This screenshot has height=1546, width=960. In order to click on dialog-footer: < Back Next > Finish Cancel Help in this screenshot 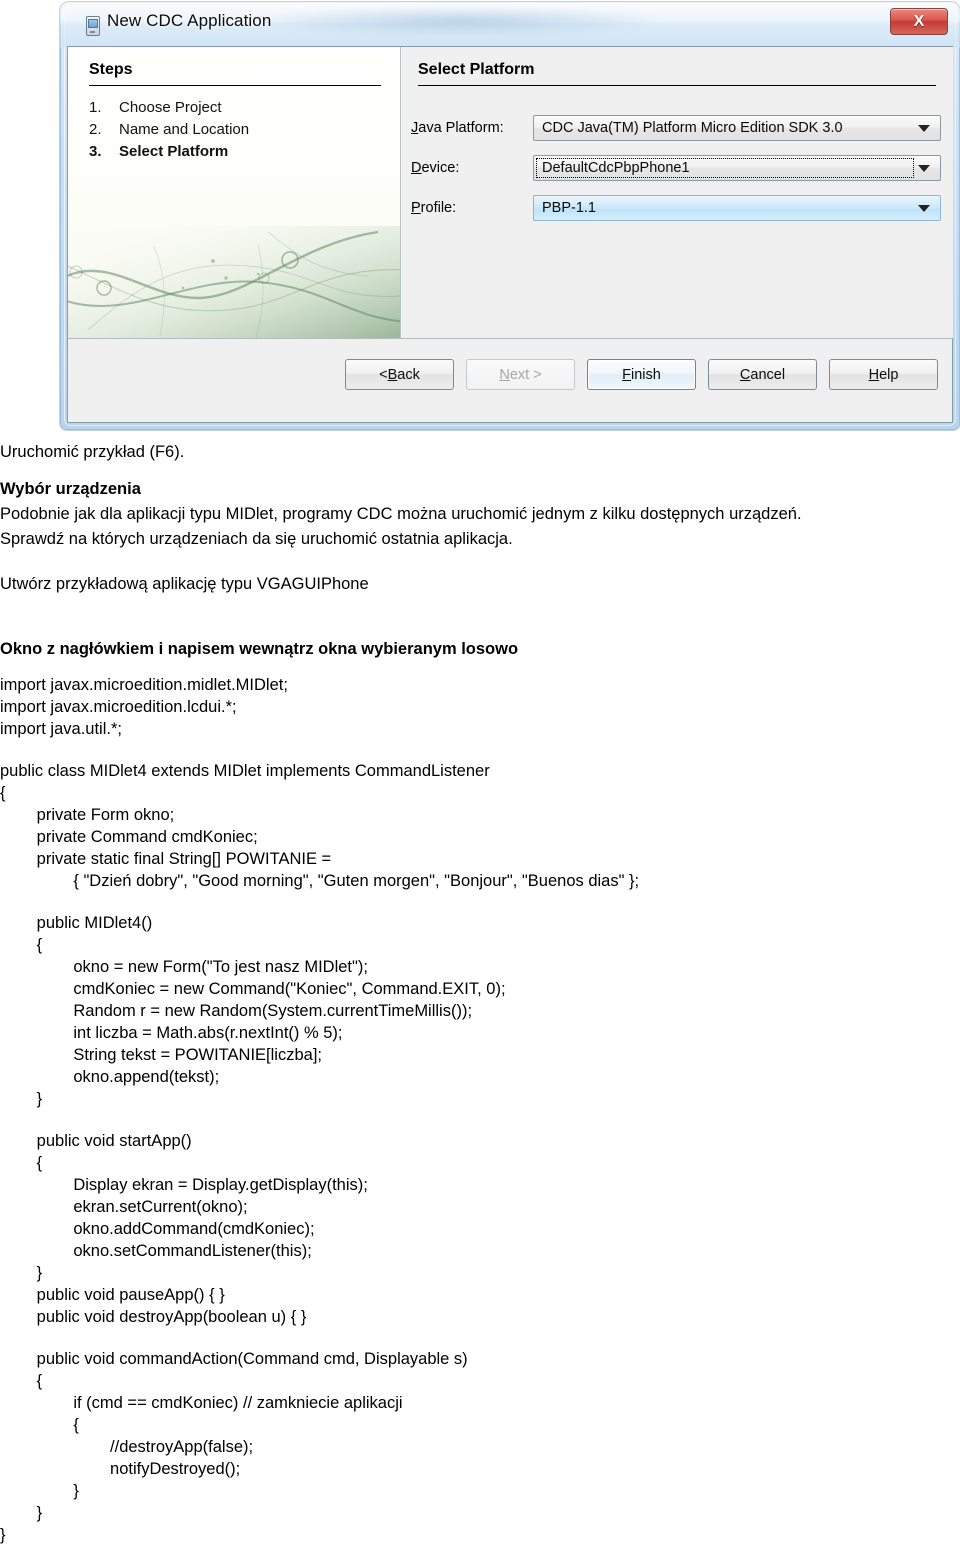, I will do `click(510, 380)`.